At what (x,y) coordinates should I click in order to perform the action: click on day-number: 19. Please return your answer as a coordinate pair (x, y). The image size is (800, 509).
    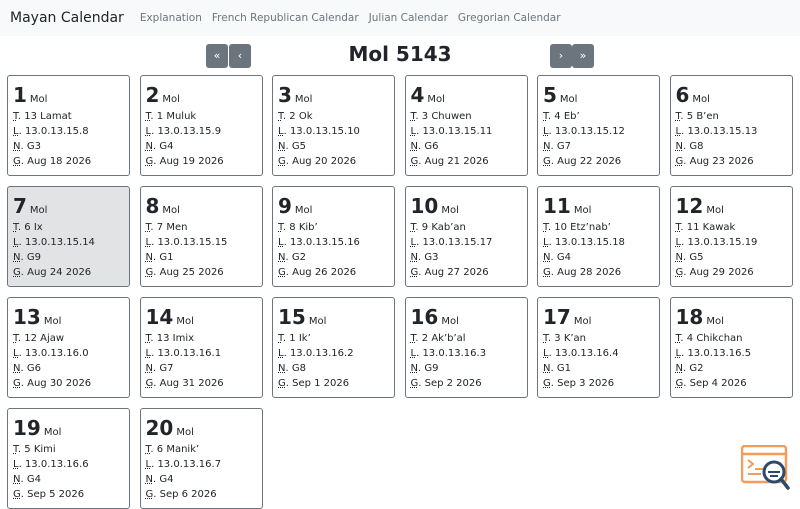
    Looking at the image, I should click on (27, 428).